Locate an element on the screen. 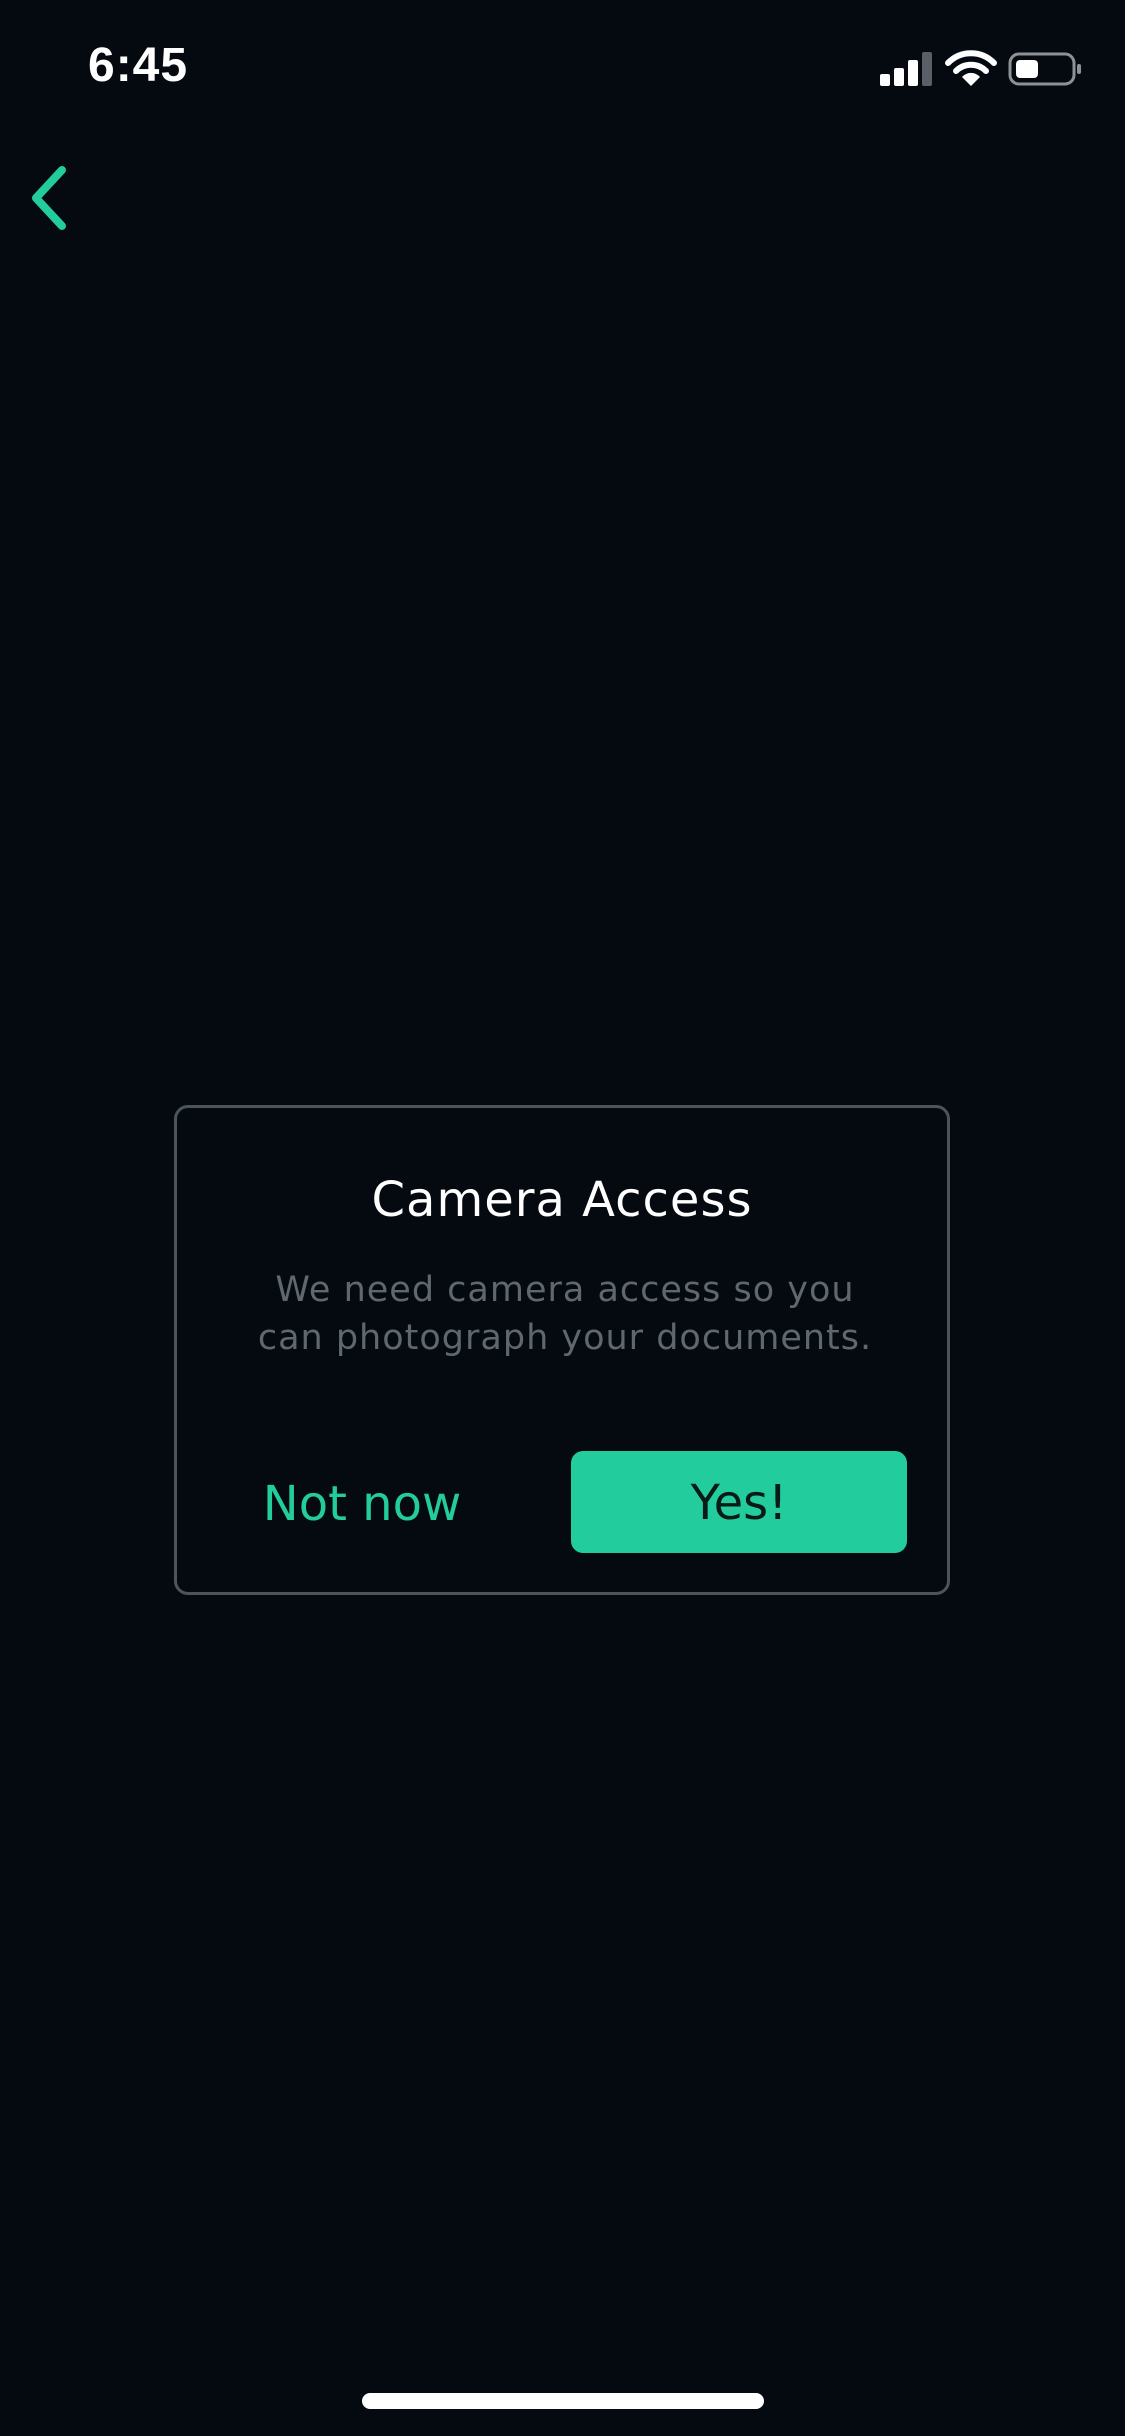 The height and width of the screenshot is (2436, 1125). battery-icon is located at coordinates (1044, 69).